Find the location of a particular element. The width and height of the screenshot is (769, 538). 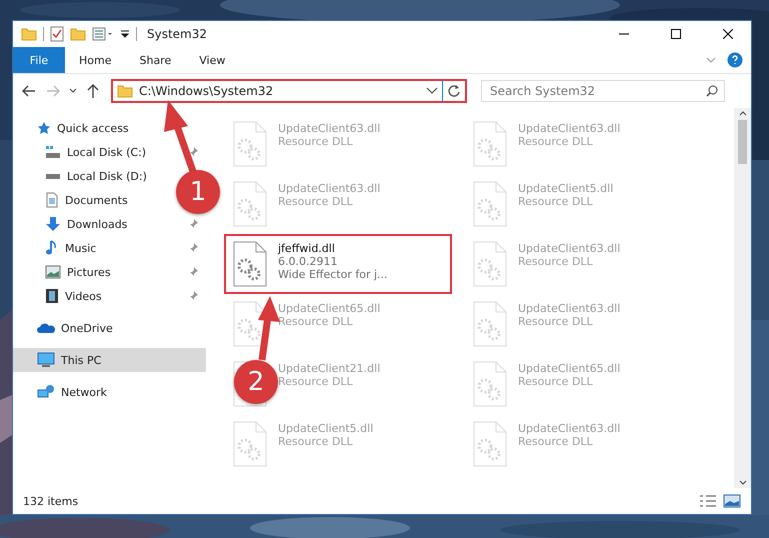

sidebar-item: Local Disk (D:) is located at coordinates (96, 176).